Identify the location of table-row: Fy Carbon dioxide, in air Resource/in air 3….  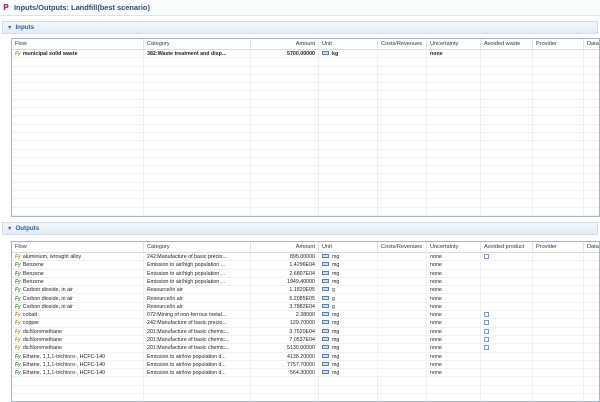
(305, 307).